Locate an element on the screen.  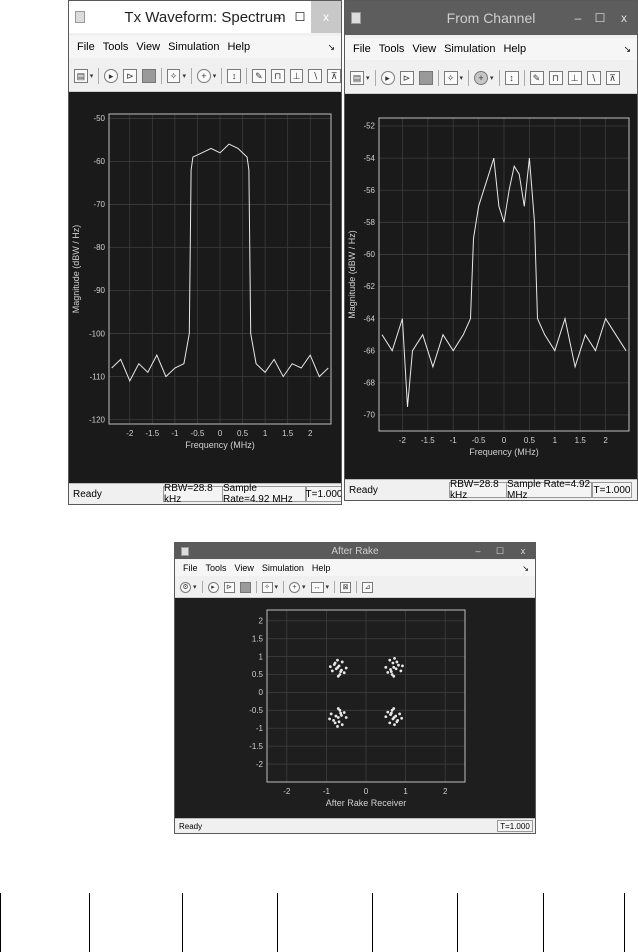
settings-icon: ⚙ is located at coordinates (185, 587).